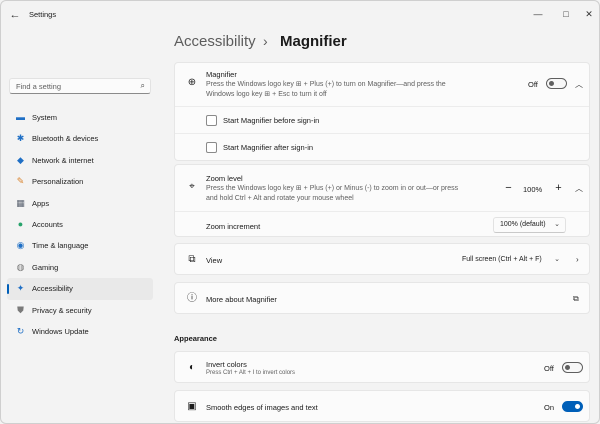 The height and width of the screenshot is (424, 600). I want to click on sidebar-item-accounts: ● Accounts, so click(80, 224).